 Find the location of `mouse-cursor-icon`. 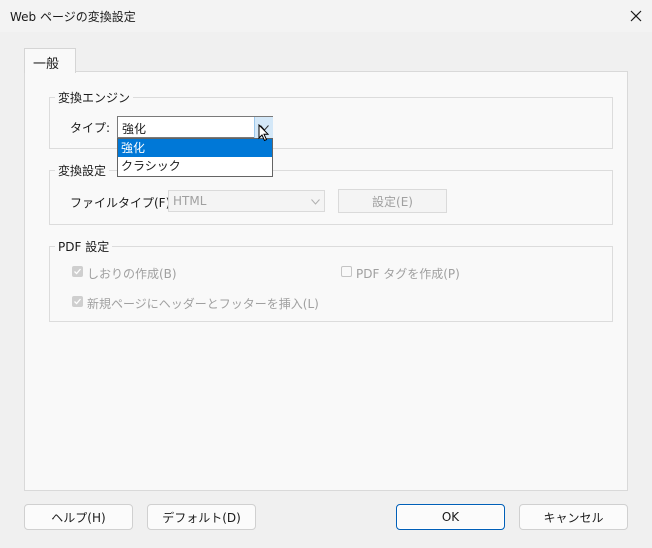

mouse-cursor-icon is located at coordinates (264, 133).